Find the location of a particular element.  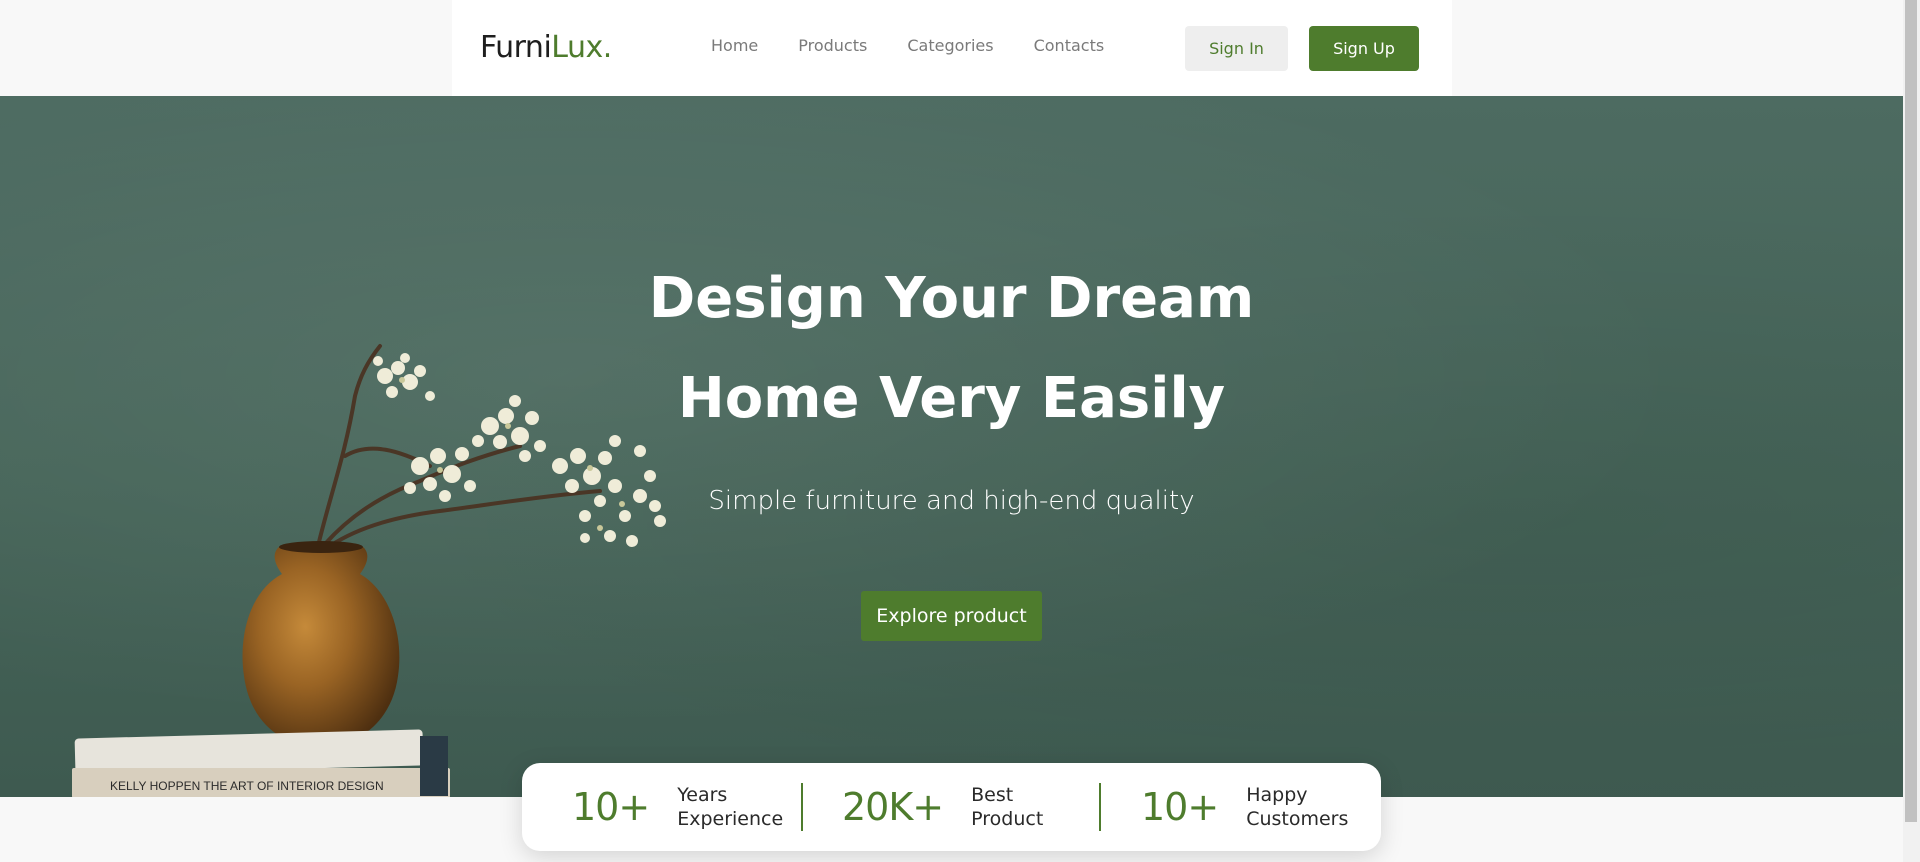

brand-name-part2: Lux. is located at coordinates (581, 47).